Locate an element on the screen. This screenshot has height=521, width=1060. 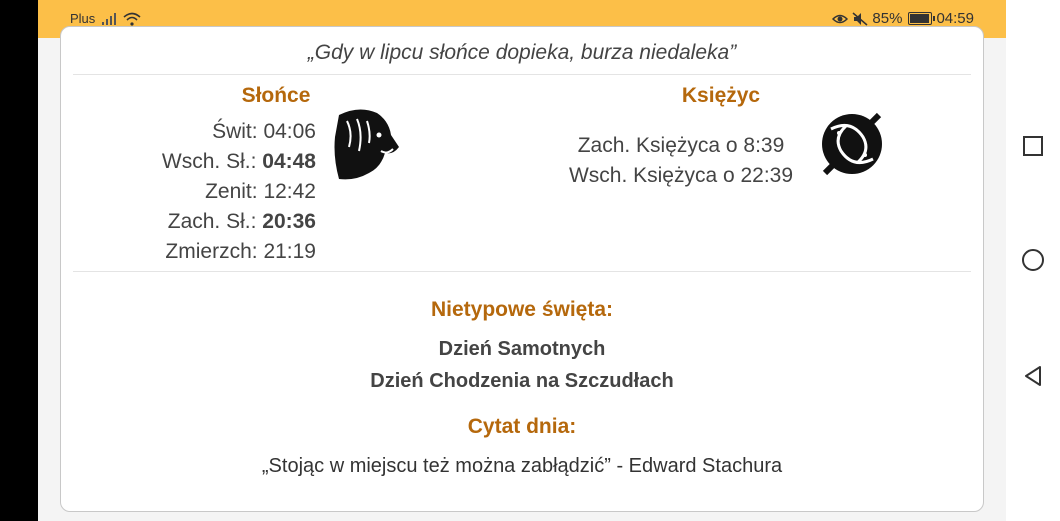
square-recents-icon is located at coordinates (1033, 146).